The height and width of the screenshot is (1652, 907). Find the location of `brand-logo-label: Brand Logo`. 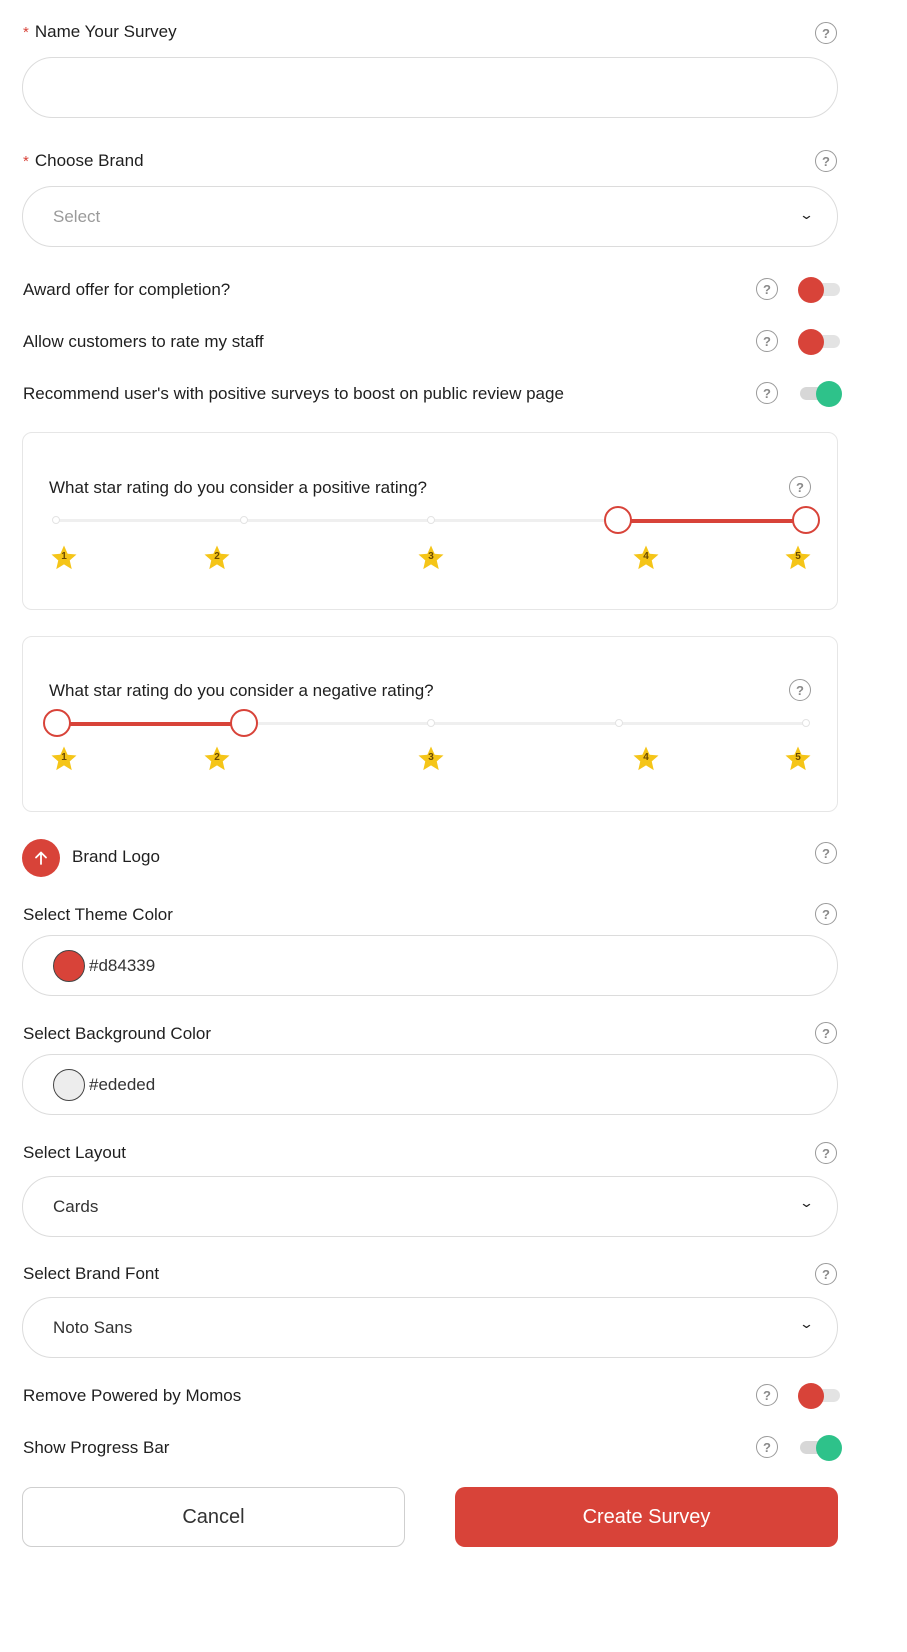

brand-logo-label: Brand Logo is located at coordinates (116, 856).